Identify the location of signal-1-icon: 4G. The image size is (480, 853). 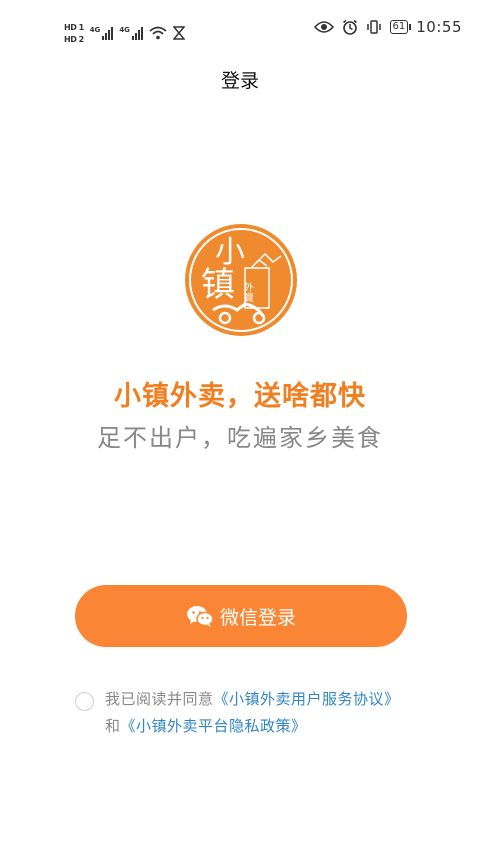
(102, 33).